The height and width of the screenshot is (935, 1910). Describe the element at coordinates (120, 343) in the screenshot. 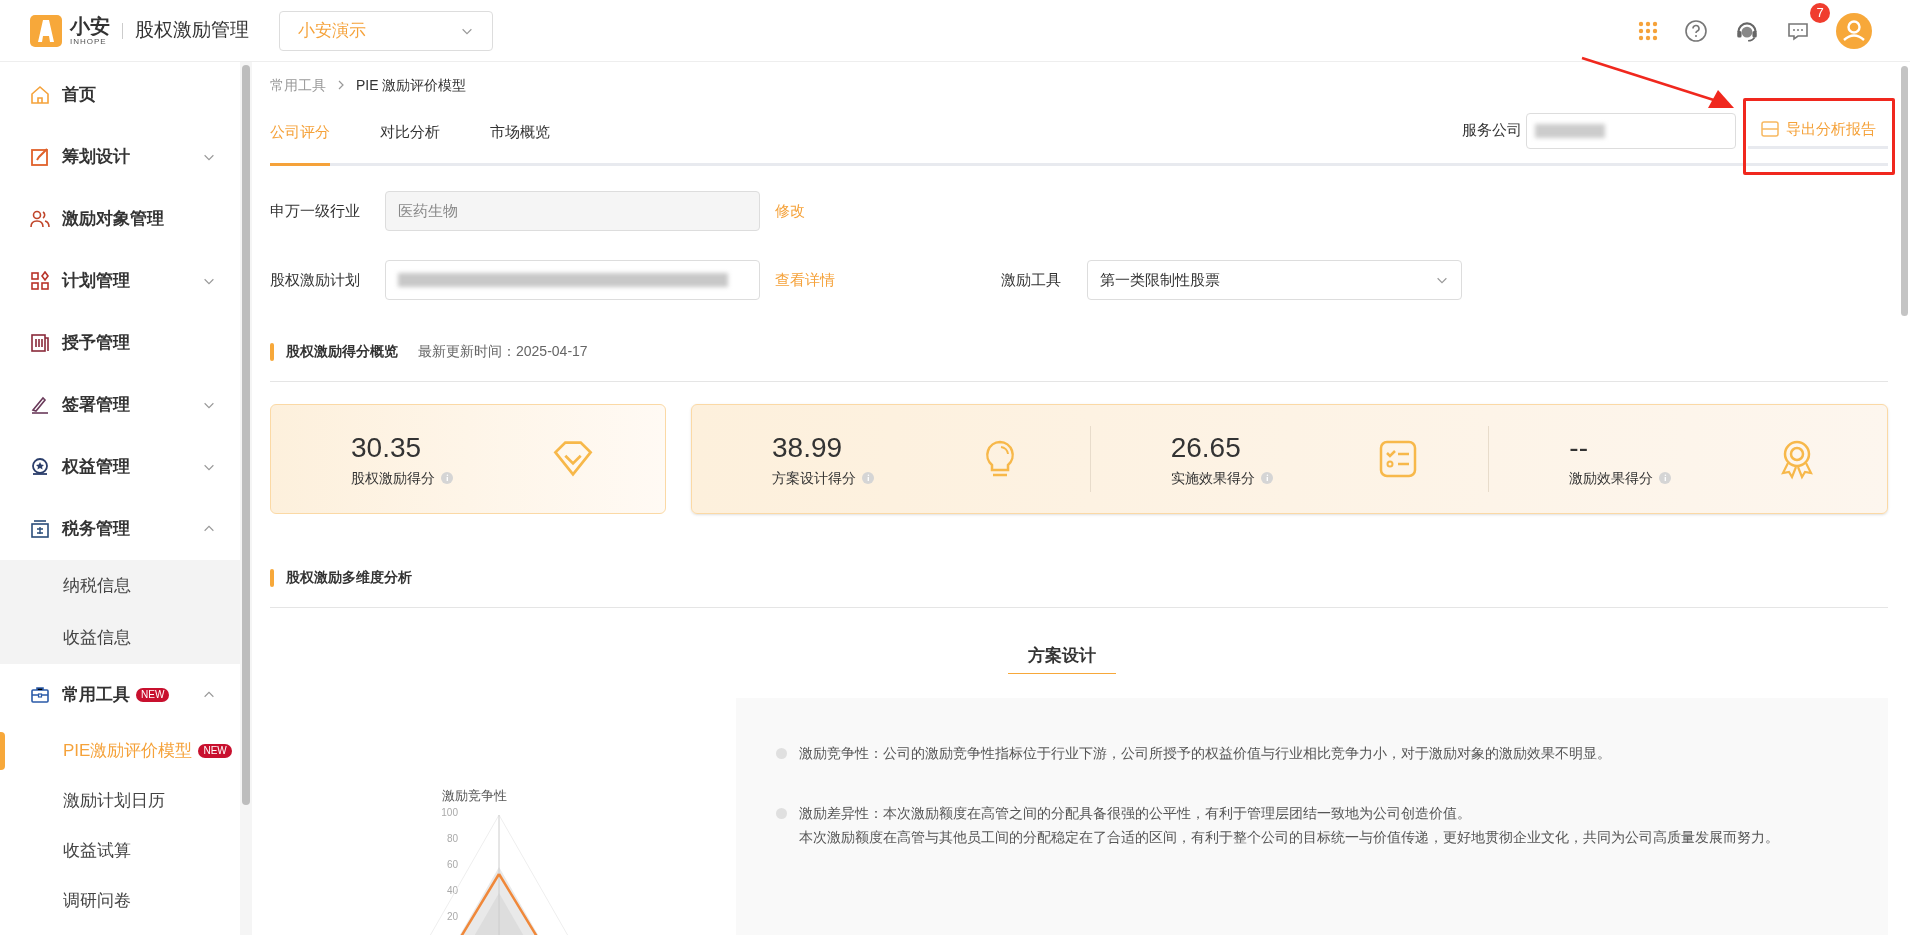

I see `sidebar-item: 授予管理` at that location.